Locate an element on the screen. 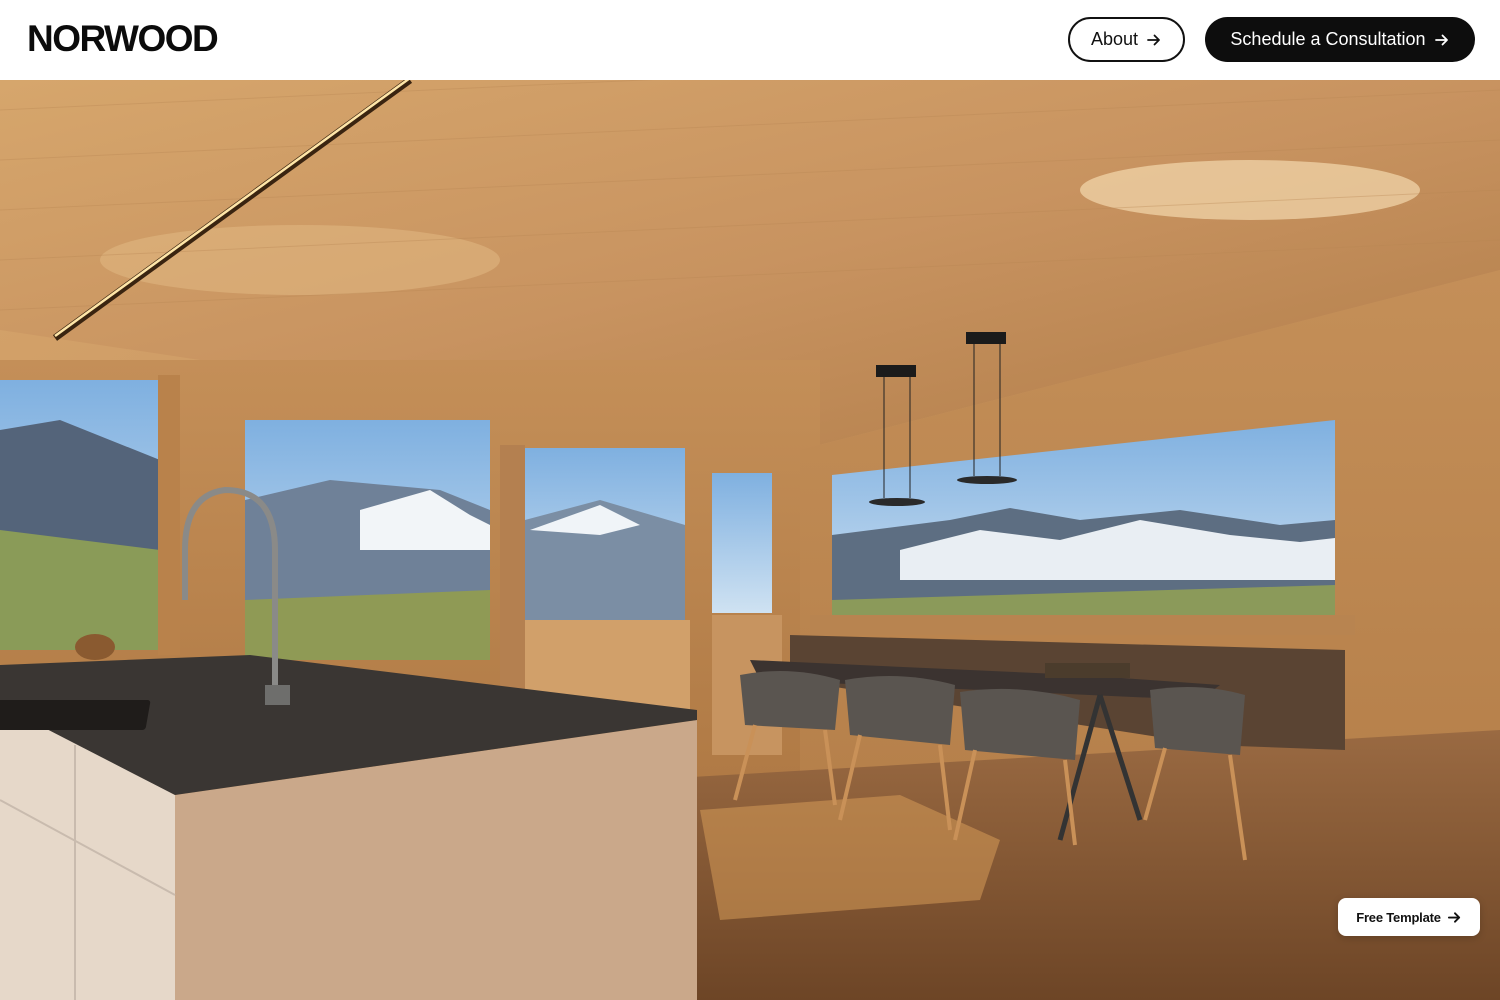 The width and height of the screenshot is (1500, 1000). free-template-label: Free Template is located at coordinates (1398, 917).